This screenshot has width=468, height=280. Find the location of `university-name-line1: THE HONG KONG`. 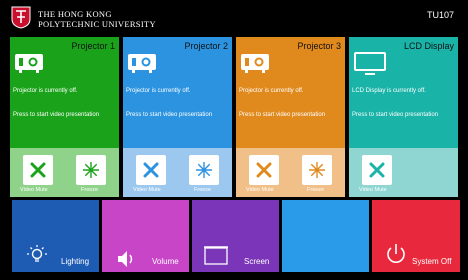

university-name-line1: THE HONG KONG is located at coordinates (75, 14).